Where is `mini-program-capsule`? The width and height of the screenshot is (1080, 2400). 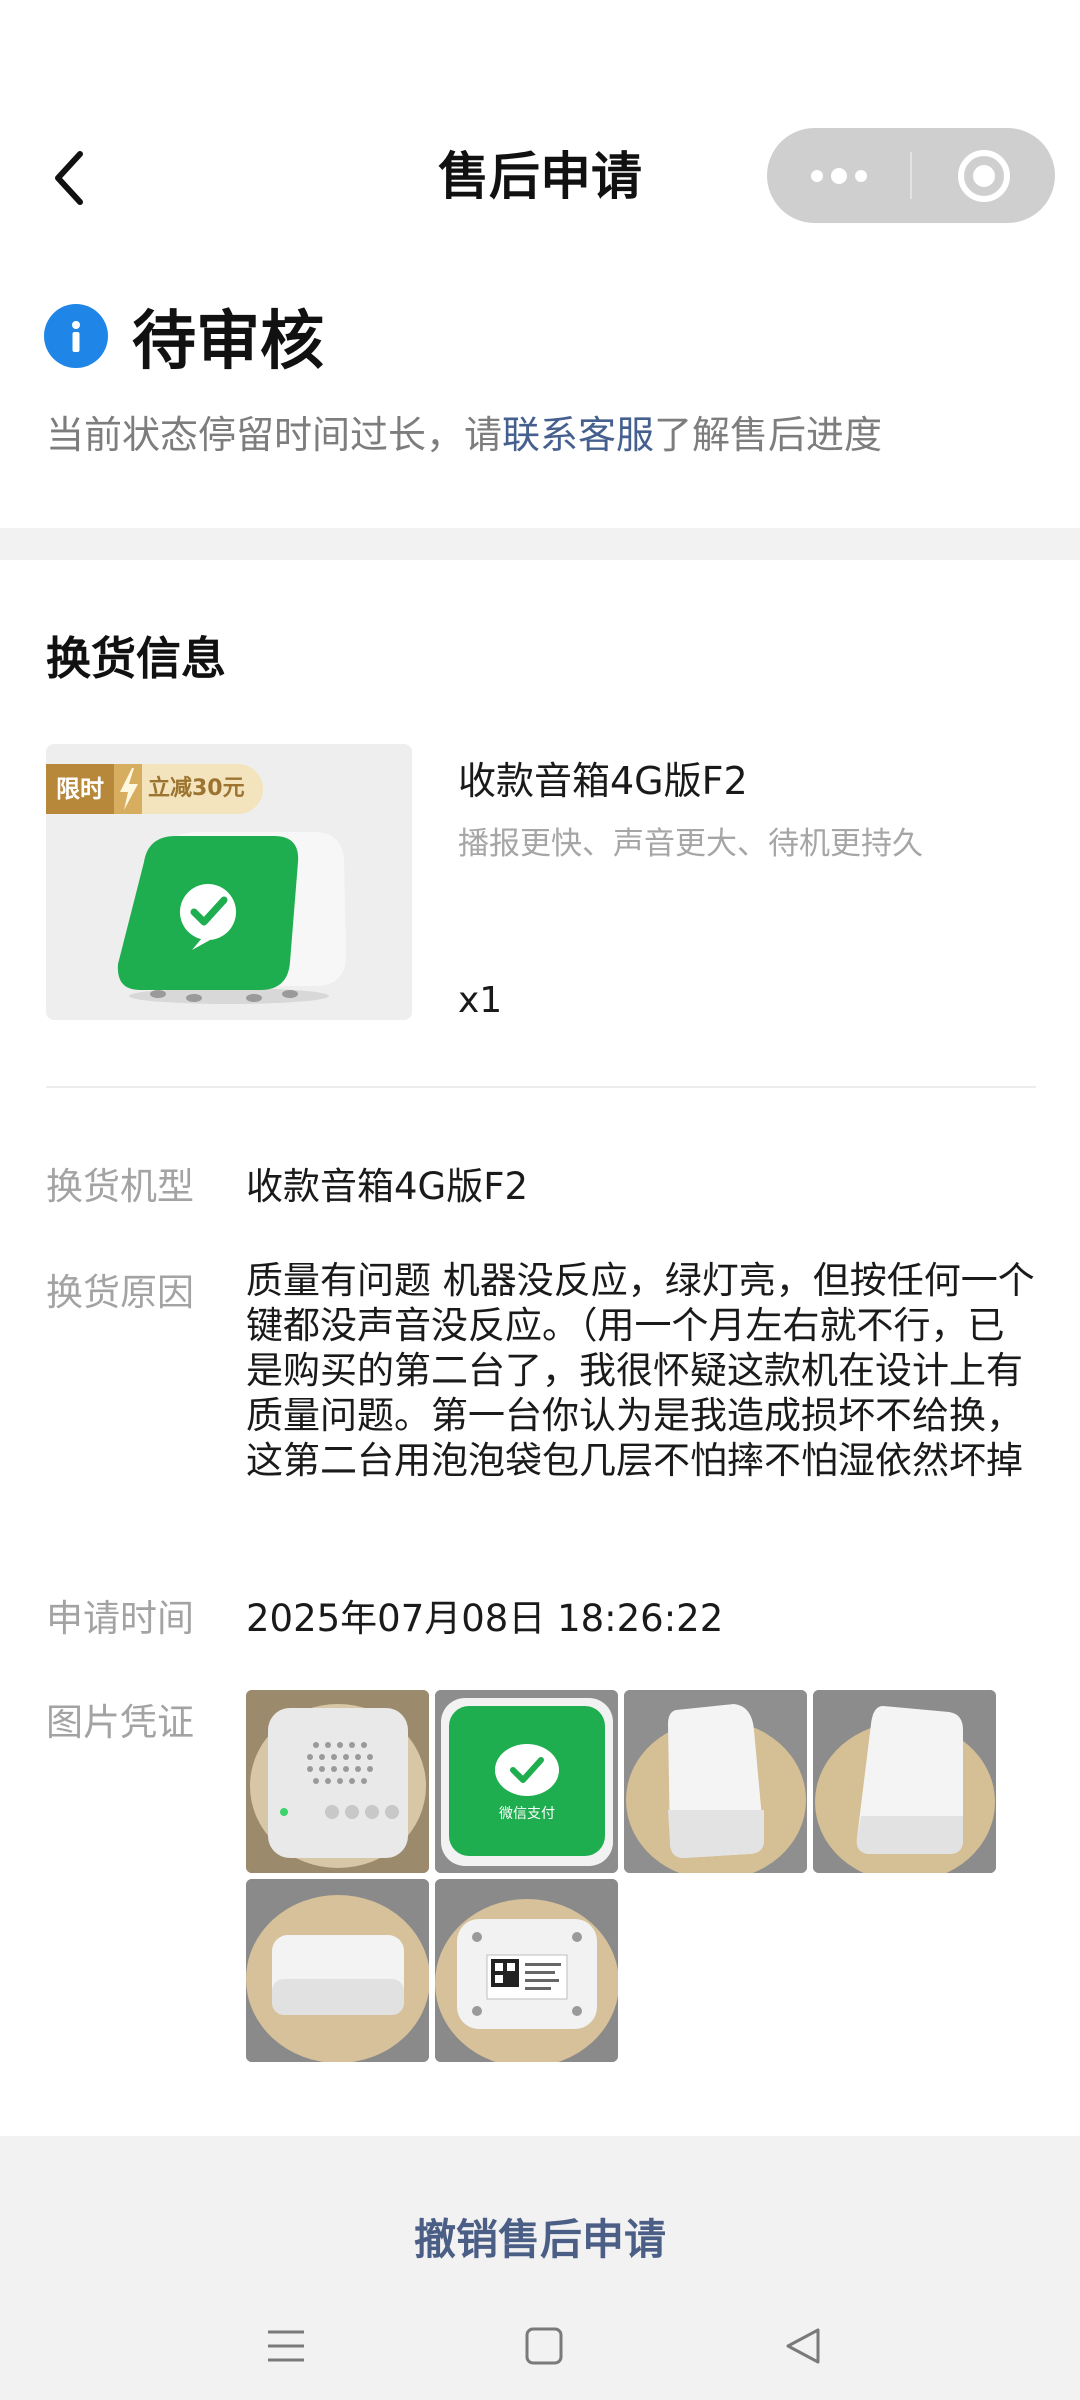
mini-program-capsule is located at coordinates (911, 175).